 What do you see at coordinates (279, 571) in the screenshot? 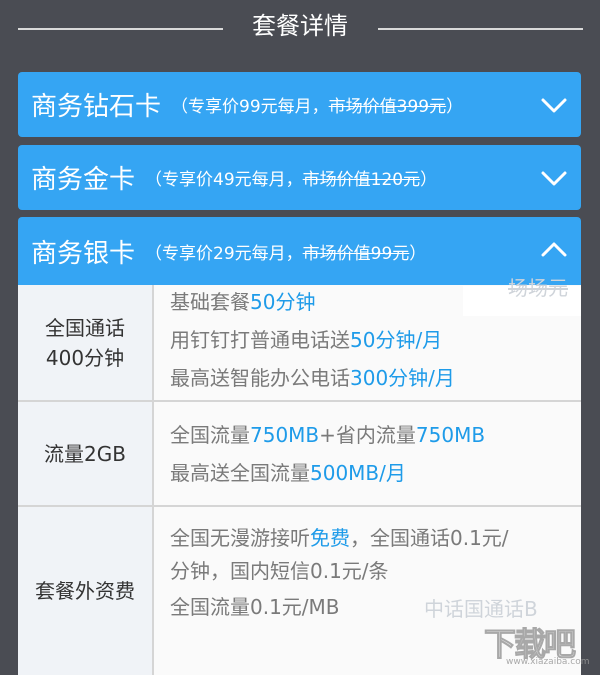
I see `detail-line: 分钟，国内短信0.1元/条` at bounding box center [279, 571].